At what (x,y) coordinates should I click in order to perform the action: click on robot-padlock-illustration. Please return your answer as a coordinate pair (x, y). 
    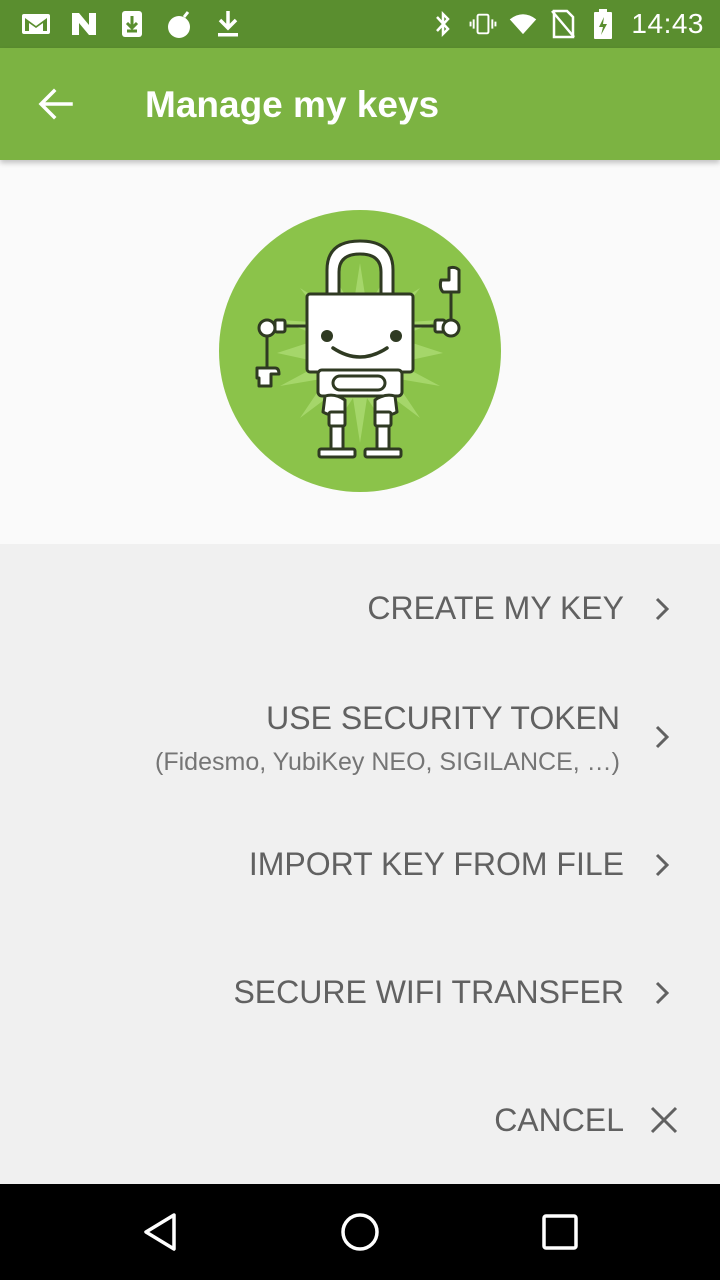
    Looking at the image, I should click on (360, 351).